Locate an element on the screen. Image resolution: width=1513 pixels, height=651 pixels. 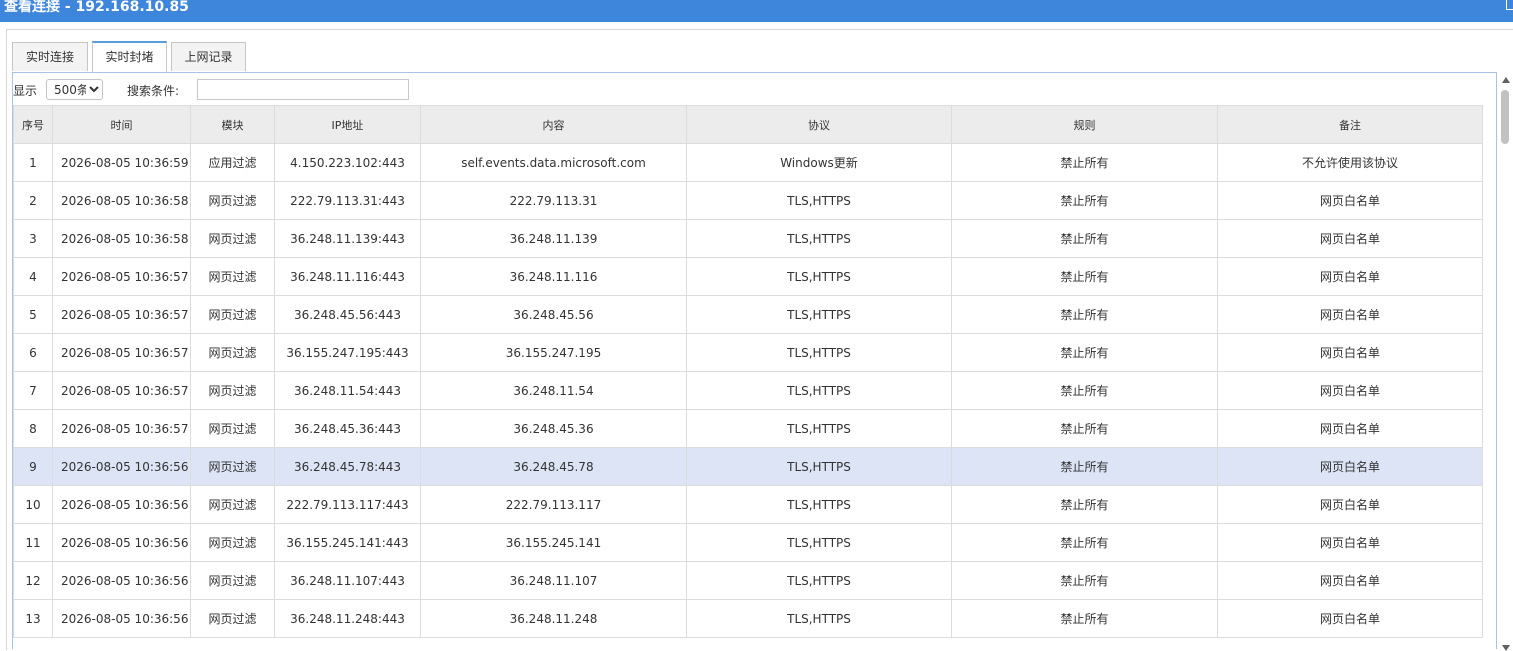
table-header-row: 序号 时间 模块 IP地址 内容 协议 规则 备注 is located at coordinates (748, 124).